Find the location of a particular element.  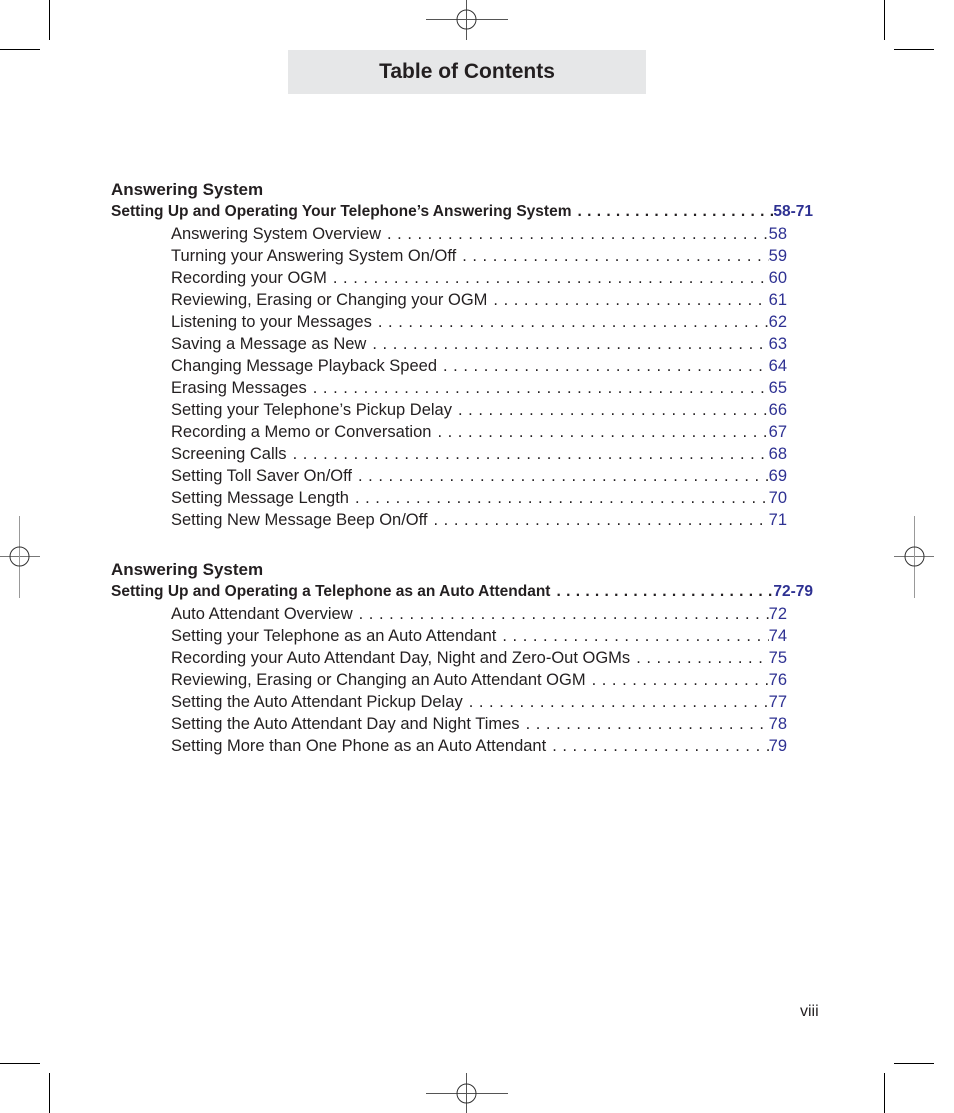

entry-page-number: 58 is located at coordinates (777, 234).